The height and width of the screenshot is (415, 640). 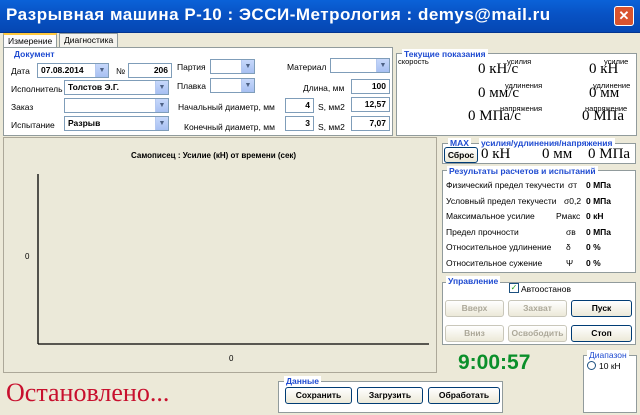 What do you see at coordinates (89, 40) in the screenshot?
I see `tab-diagnostics: Диагностика` at bounding box center [89, 40].